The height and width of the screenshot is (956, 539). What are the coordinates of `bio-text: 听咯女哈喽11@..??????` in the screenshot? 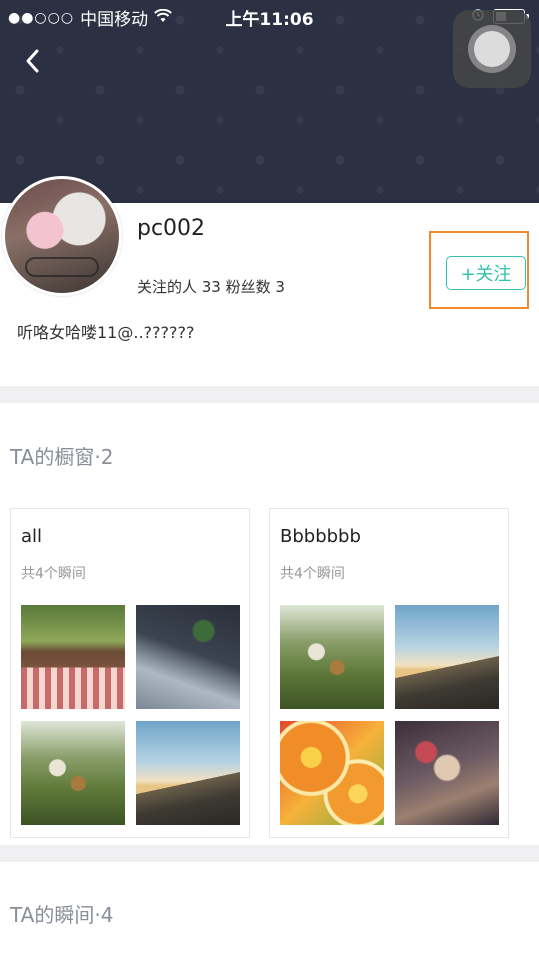 It's located at (106, 332).